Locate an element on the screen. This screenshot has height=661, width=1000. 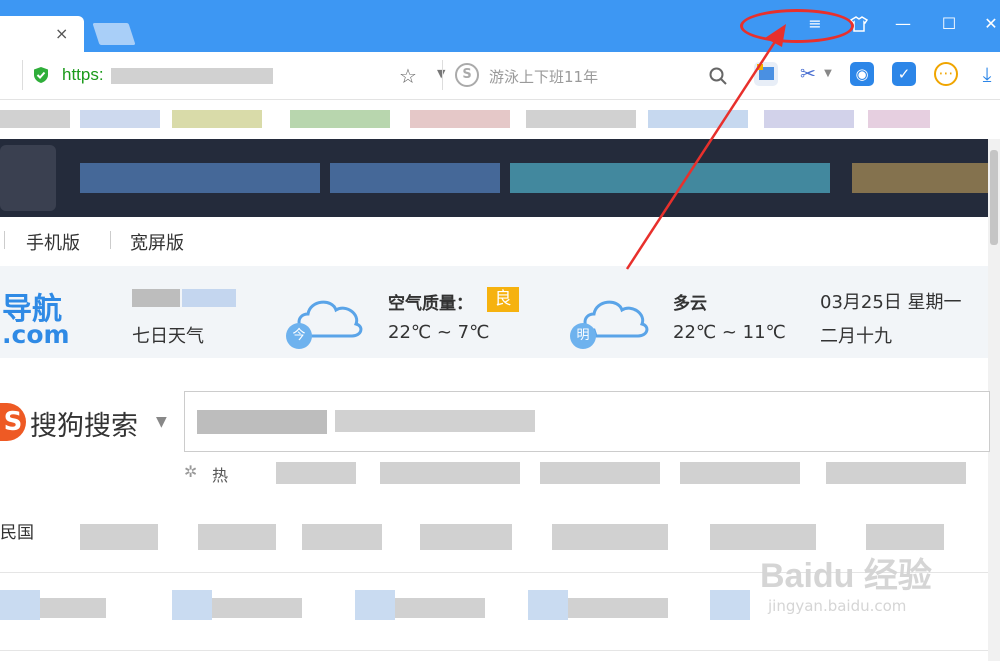
site-logo-domain: .com is located at coordinates (36, 334).